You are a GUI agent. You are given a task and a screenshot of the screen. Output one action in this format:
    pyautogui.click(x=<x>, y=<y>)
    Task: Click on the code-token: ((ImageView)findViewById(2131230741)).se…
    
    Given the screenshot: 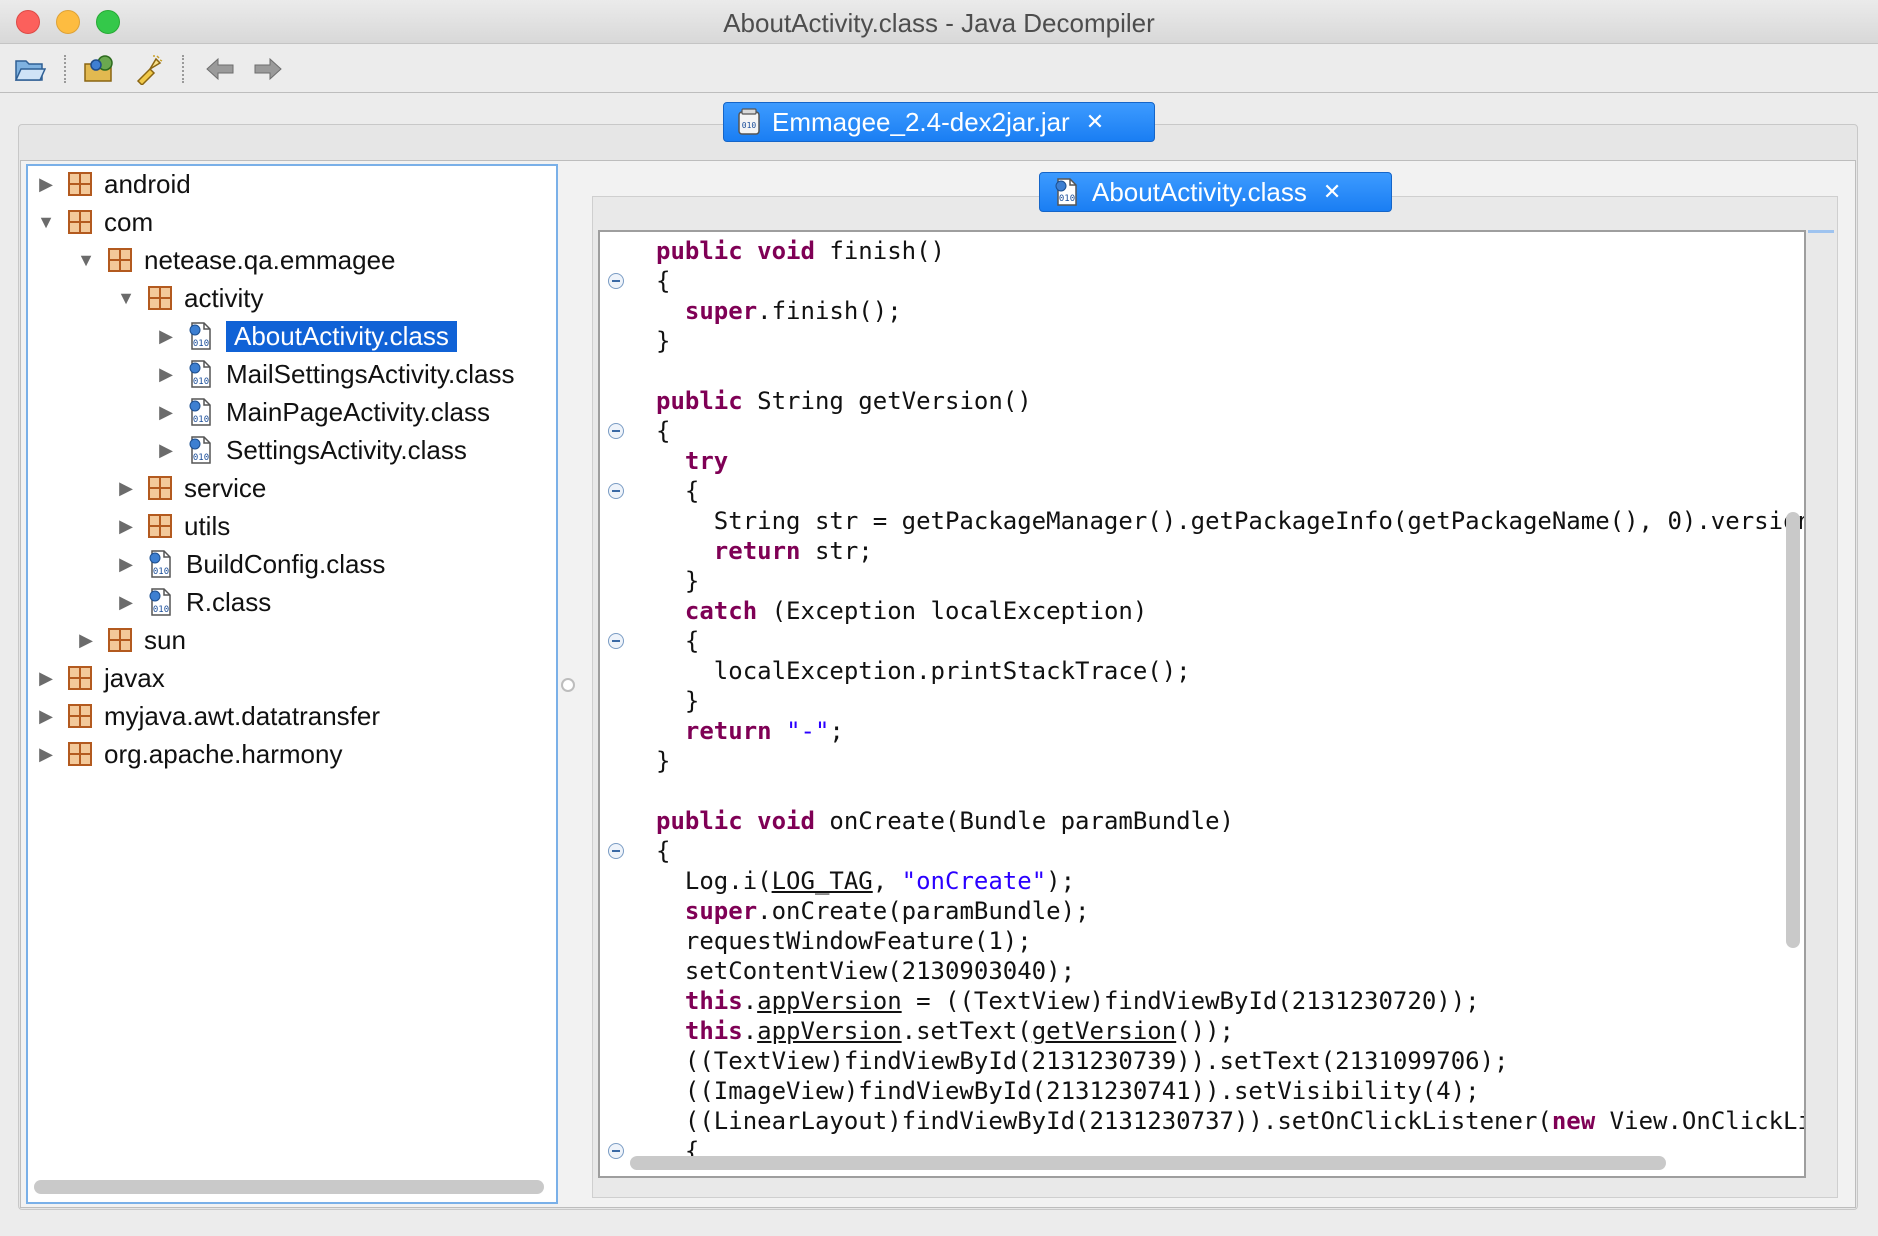 What is the action you would take?
    pyautogui.click(x=1068, y=1091)
    